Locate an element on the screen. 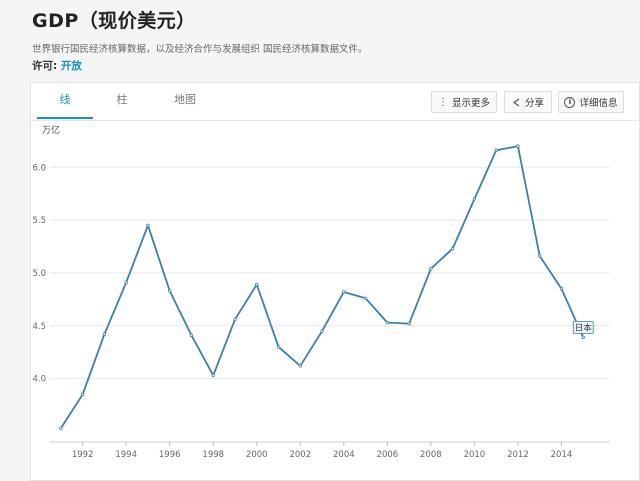 Image resolution: width=640 pixels, height=481 pixels. x-tick-label: 1998 is located at coordinates (213, 455).